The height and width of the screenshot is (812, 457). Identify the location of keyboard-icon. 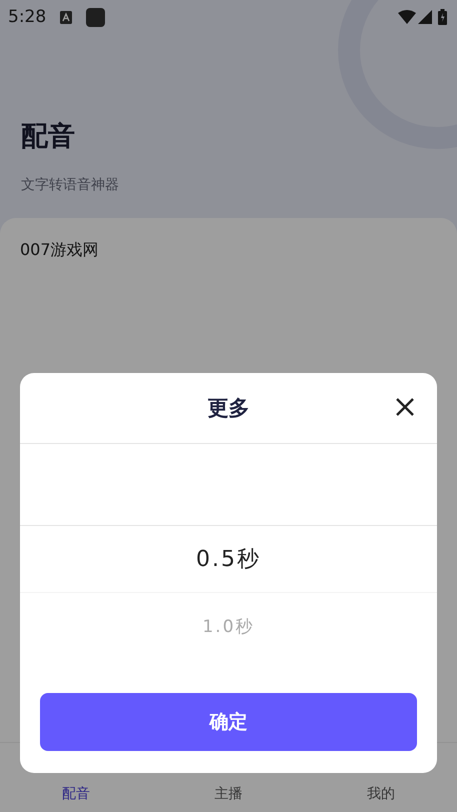
(66, 17).